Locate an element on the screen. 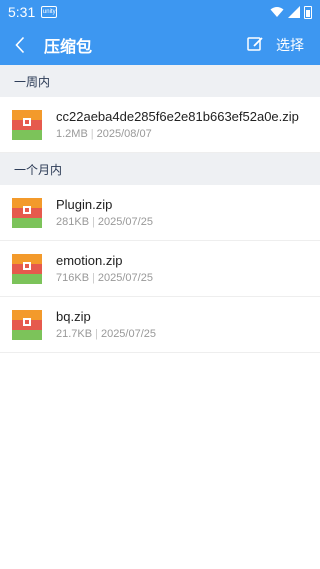  file-size: 716KB is located at coordinates (73, 278).